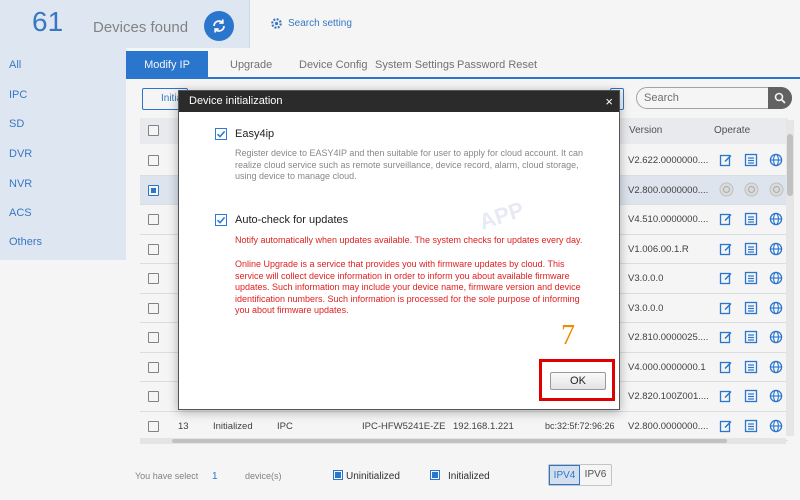  Describe the element at coordinates (578, 381) in the screenshot. I see `ok-button: OK` at that location.